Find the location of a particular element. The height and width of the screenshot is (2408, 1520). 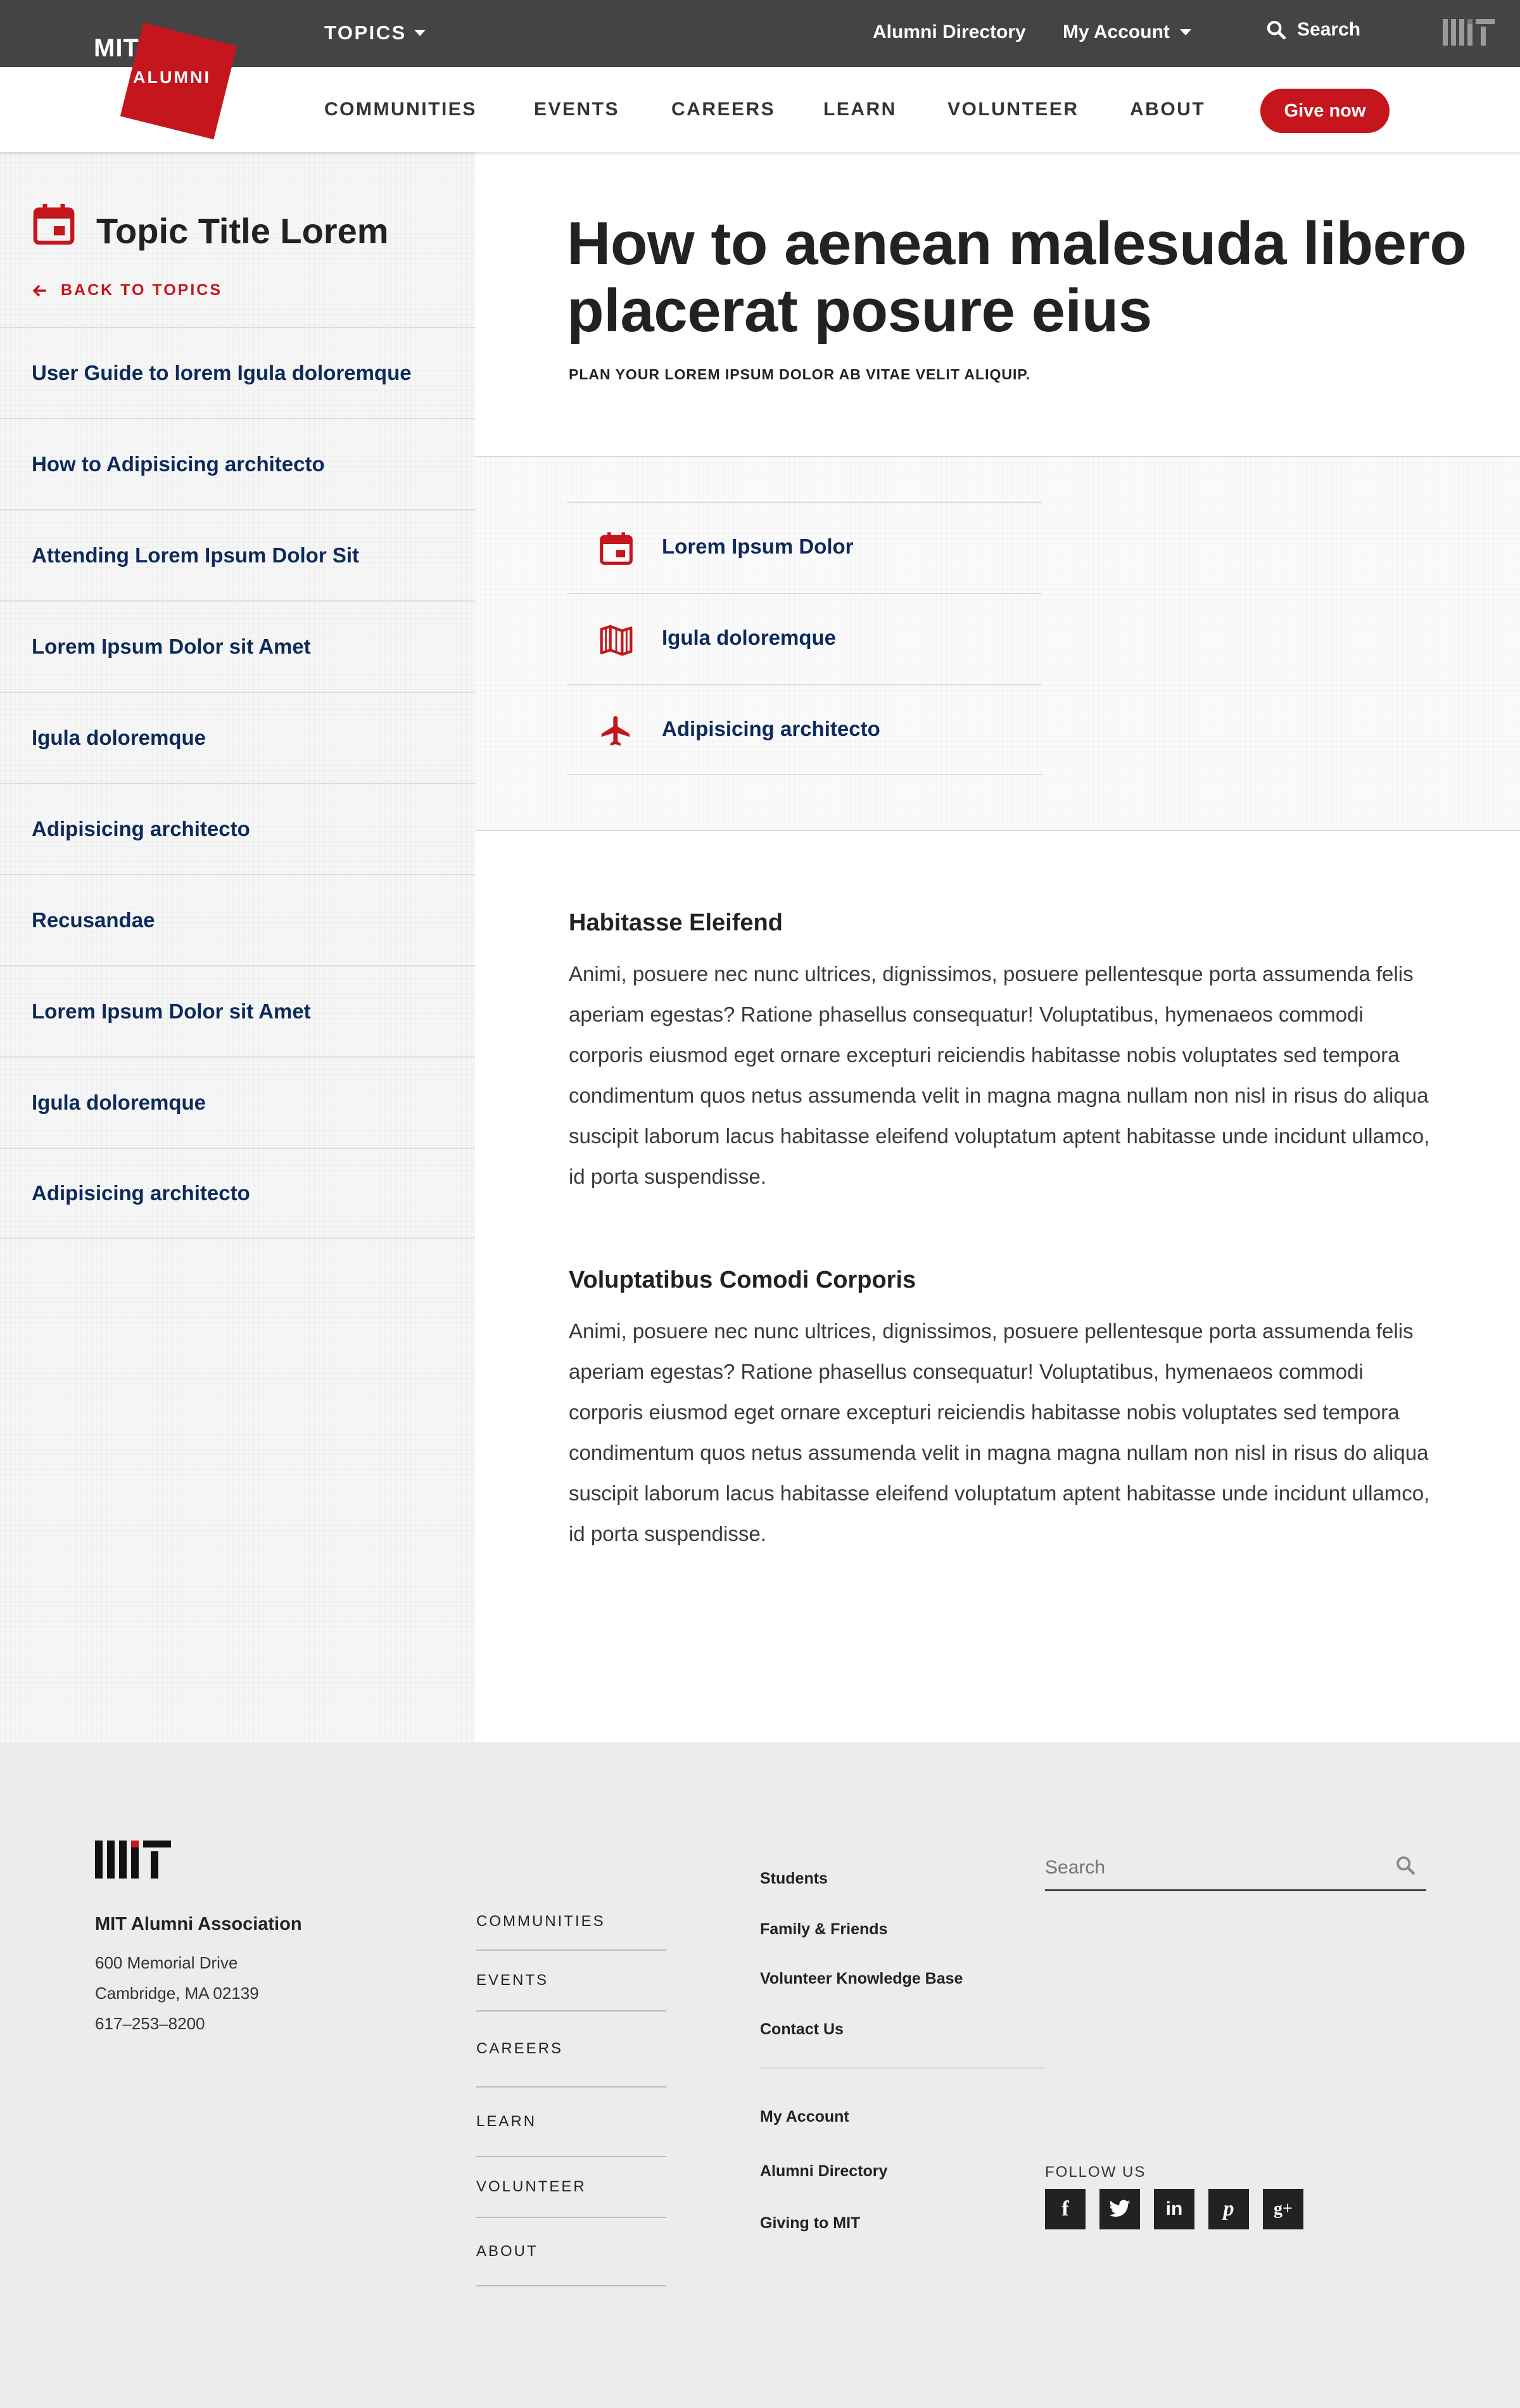

pinterest-icon: p is located at coordinates (1228, 2209).